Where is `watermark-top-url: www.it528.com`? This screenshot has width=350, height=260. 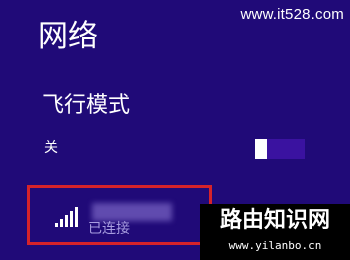 watermark-top-url: www.it528.com is located at coordinates (292, 14).